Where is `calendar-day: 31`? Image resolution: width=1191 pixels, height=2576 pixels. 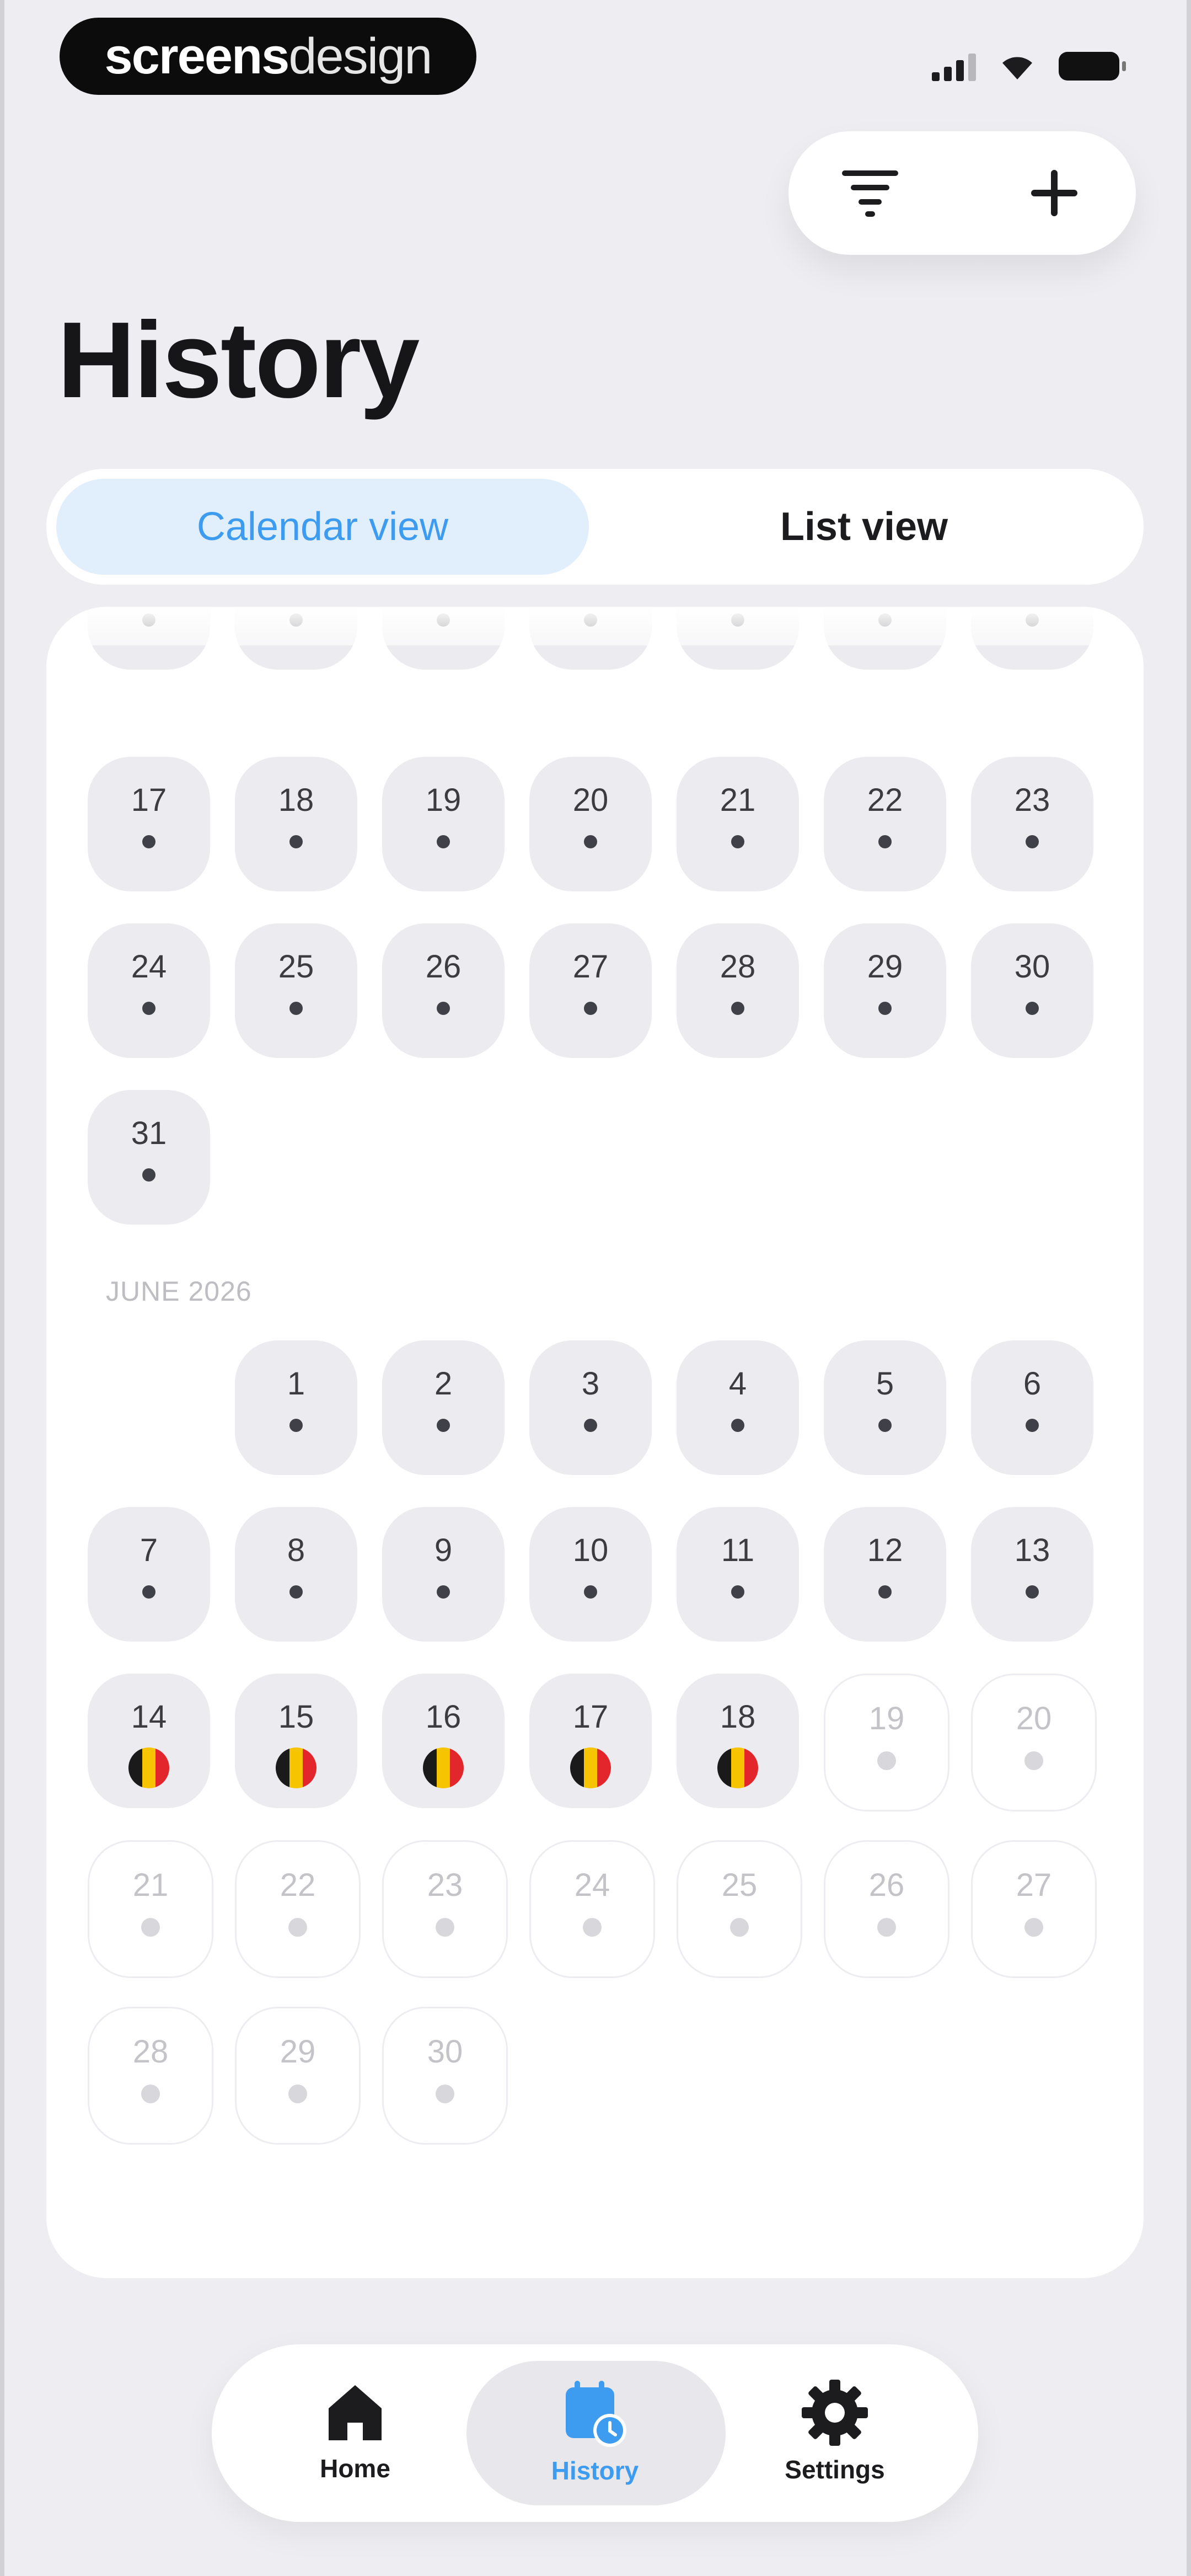 calendar-day: 31 is located at coordinates (149, 1157).